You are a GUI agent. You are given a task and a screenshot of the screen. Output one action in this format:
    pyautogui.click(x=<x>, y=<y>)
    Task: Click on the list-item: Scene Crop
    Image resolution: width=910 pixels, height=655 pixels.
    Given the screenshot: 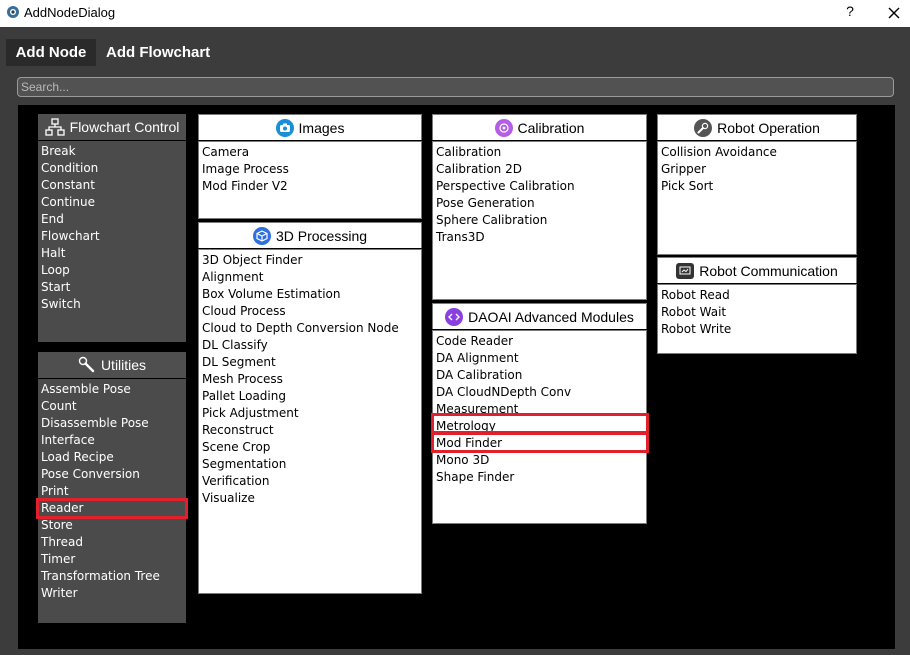 What is the action you would take?
    pyautogui.click(x=310, y=447)
    